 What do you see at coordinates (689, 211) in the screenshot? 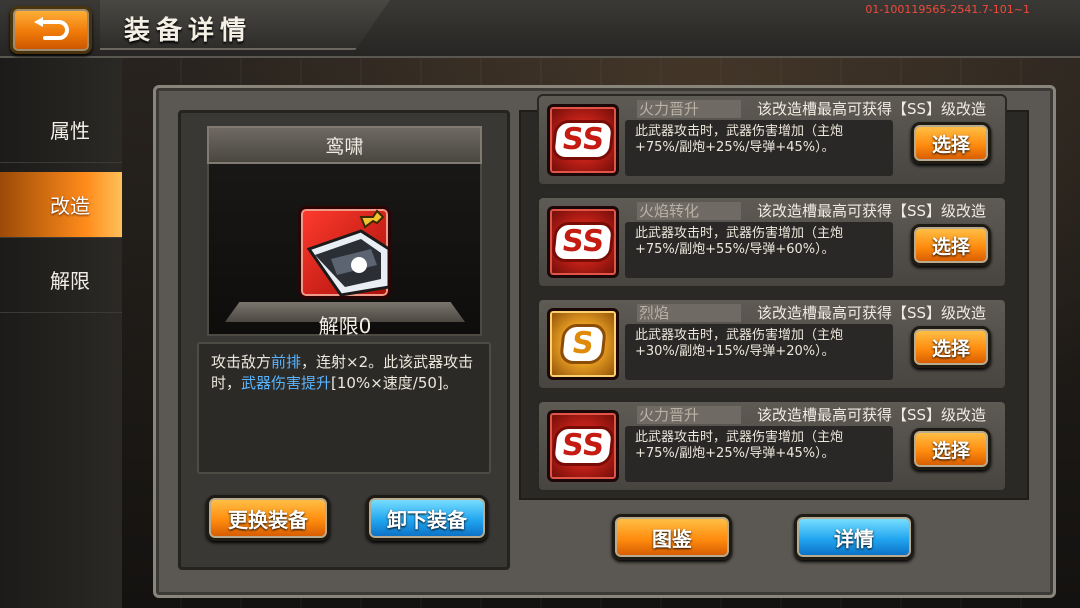
I see `mod-name: 火焰转化` at bounding box center [689, 211].